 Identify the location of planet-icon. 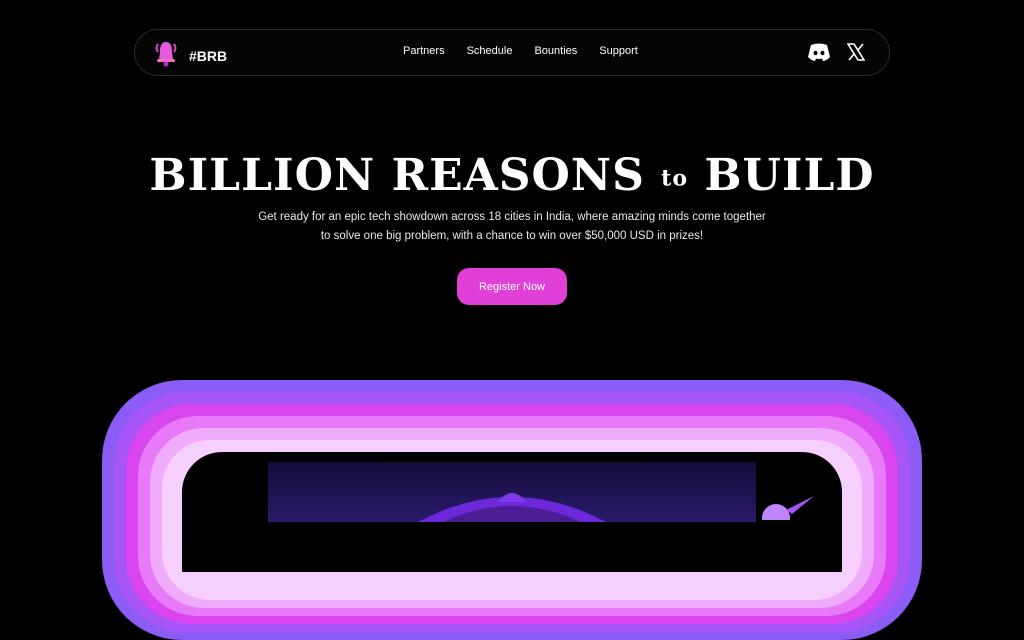
(787, 511).